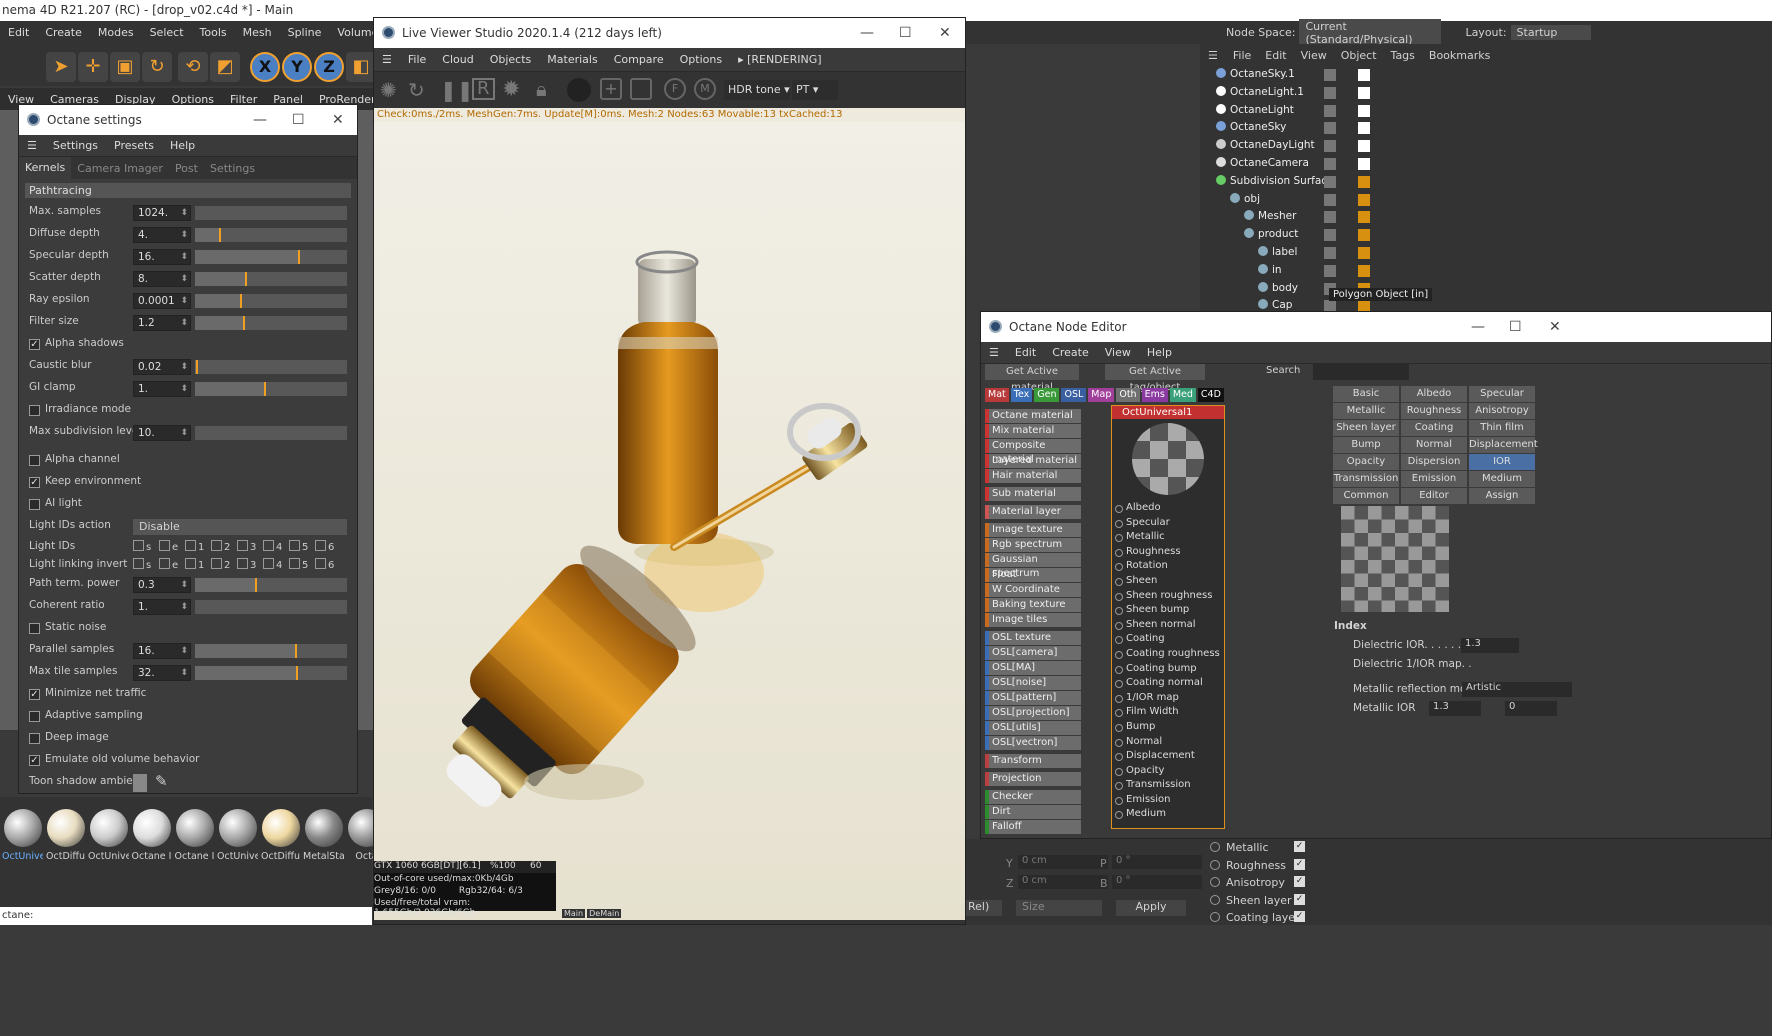 Image resolution: width=1772 pixels, height=1036 pixels. I want to click on param-group-button: Anisotropy, so click(1502, 411).